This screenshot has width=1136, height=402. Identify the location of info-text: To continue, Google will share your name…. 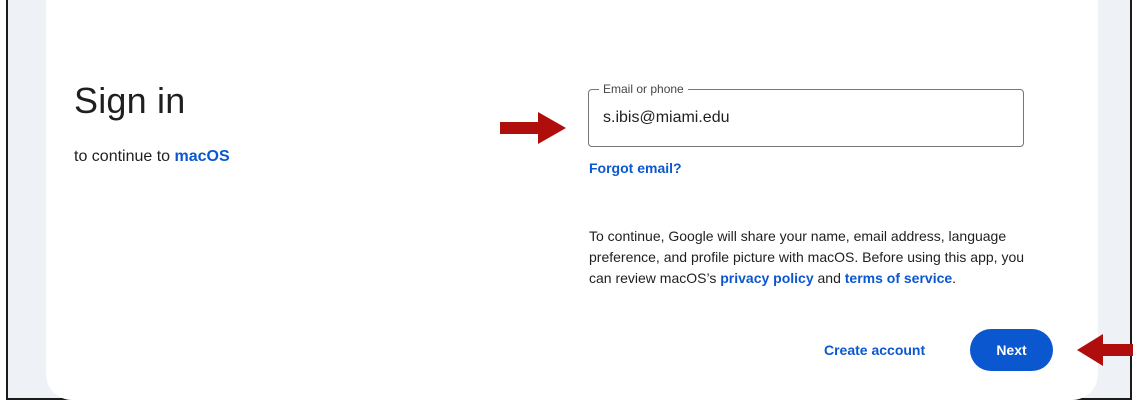
(819, 257).